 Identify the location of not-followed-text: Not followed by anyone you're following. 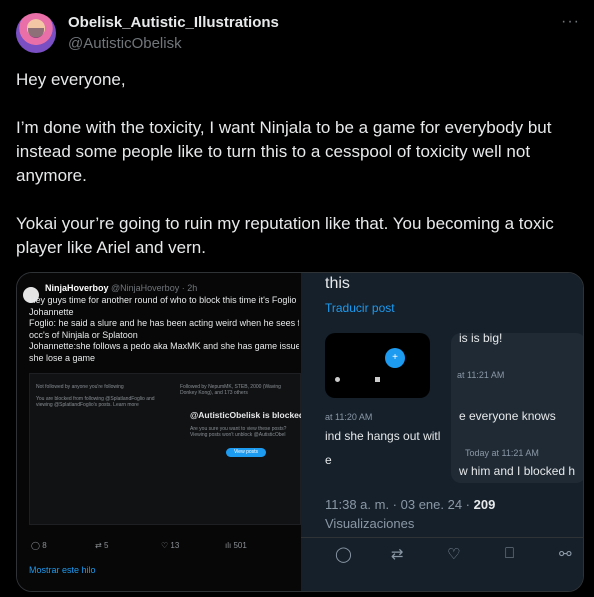
(80, 387).